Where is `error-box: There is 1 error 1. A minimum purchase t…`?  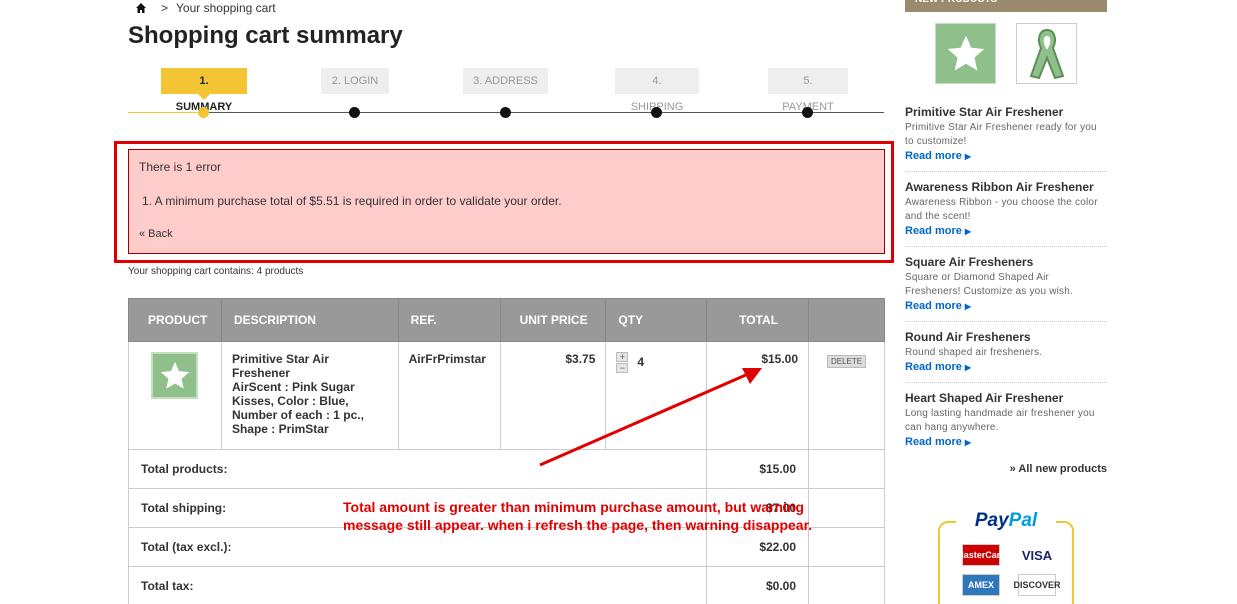 error-box: There is 1 error 1. A minimum purchase t… is located at coordinates (506, 201).